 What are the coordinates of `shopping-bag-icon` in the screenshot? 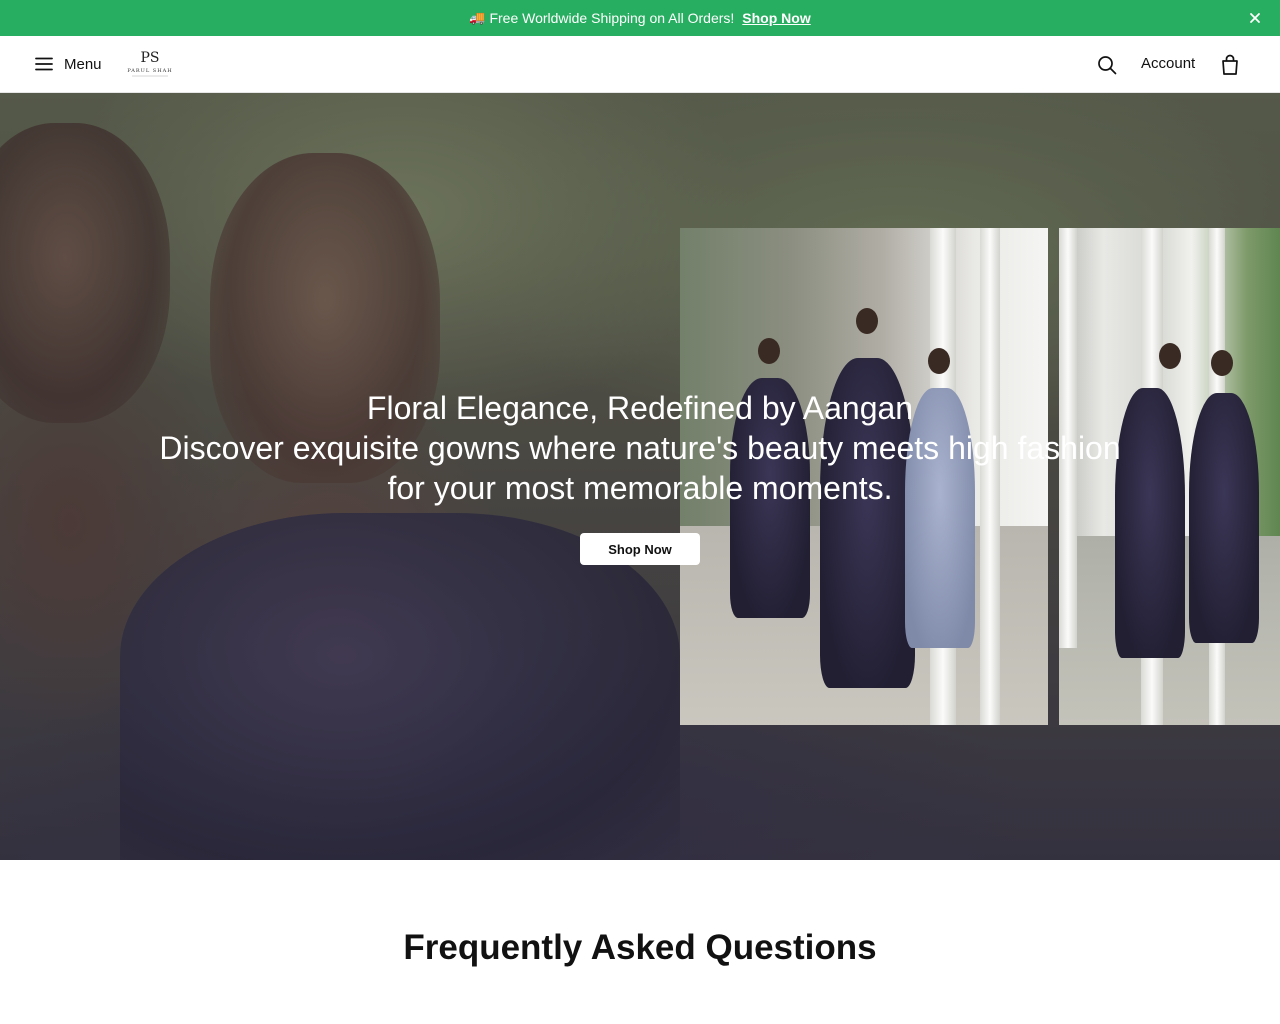 It's located at (1230, 65).